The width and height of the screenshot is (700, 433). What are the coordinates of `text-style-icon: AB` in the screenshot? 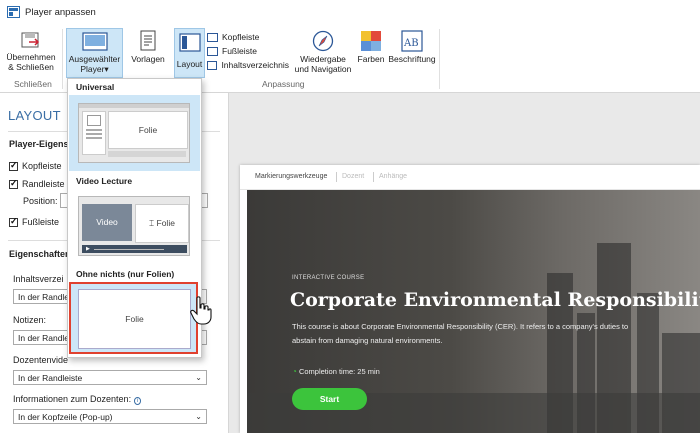 It's located at (412, 41).